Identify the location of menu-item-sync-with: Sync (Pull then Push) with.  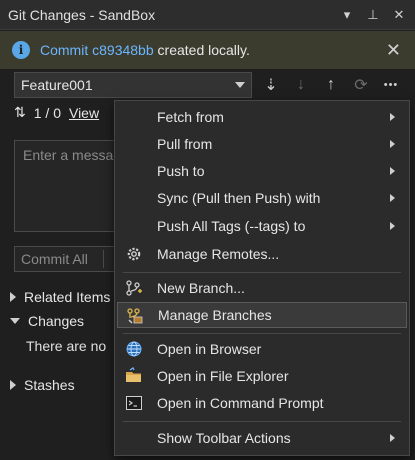
(262, 198).